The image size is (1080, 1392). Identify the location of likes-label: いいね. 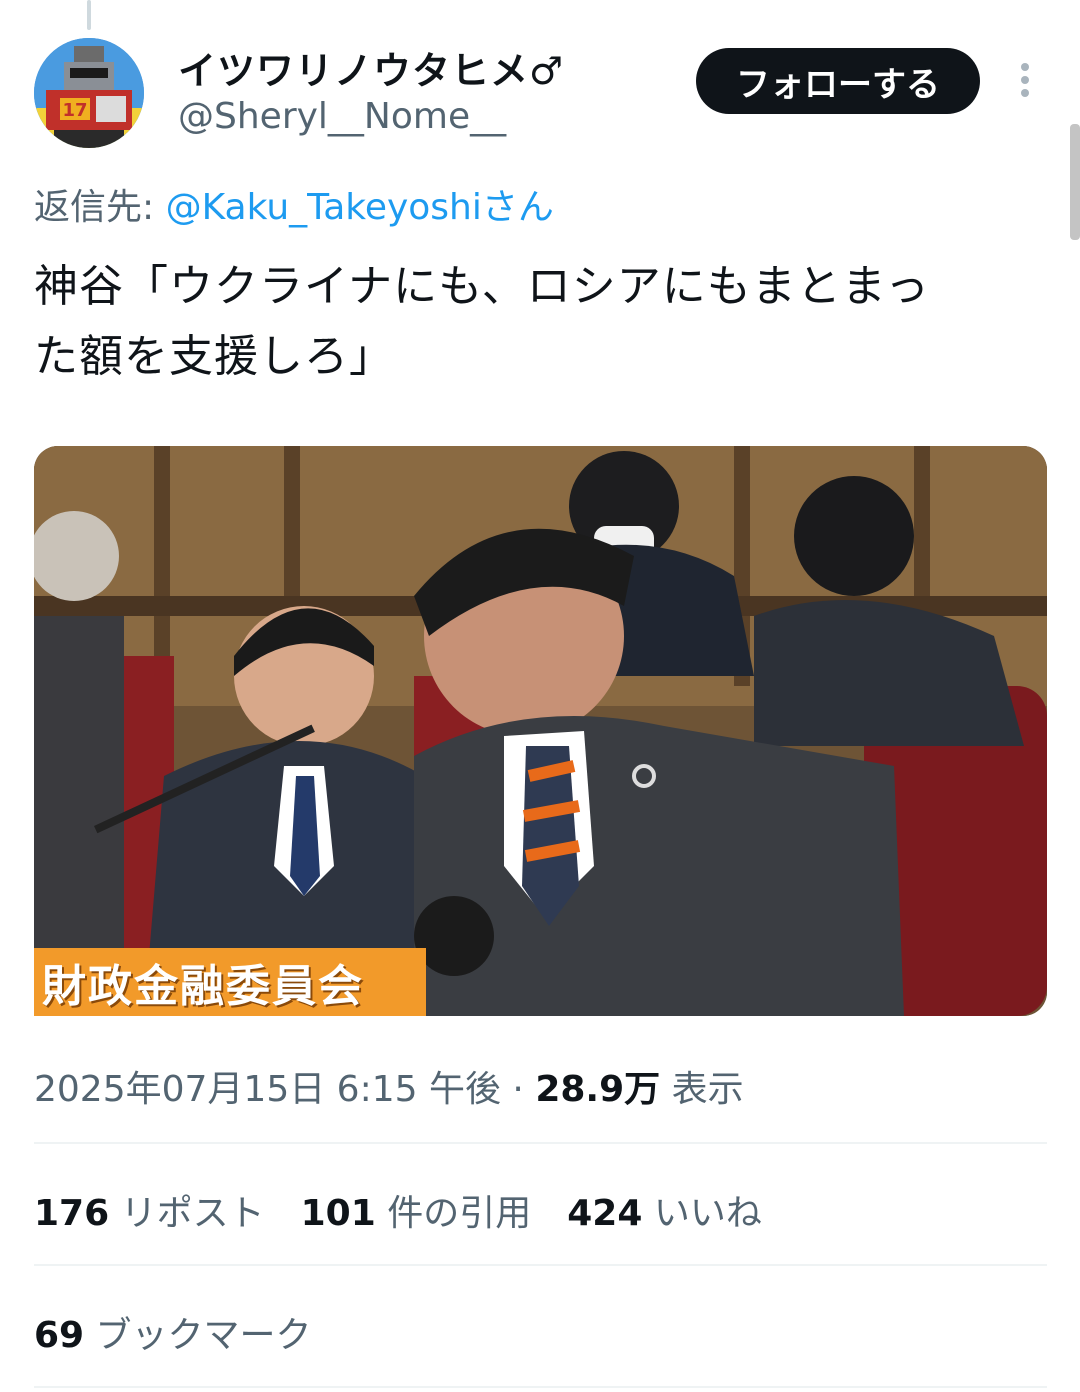
(702, 1213).